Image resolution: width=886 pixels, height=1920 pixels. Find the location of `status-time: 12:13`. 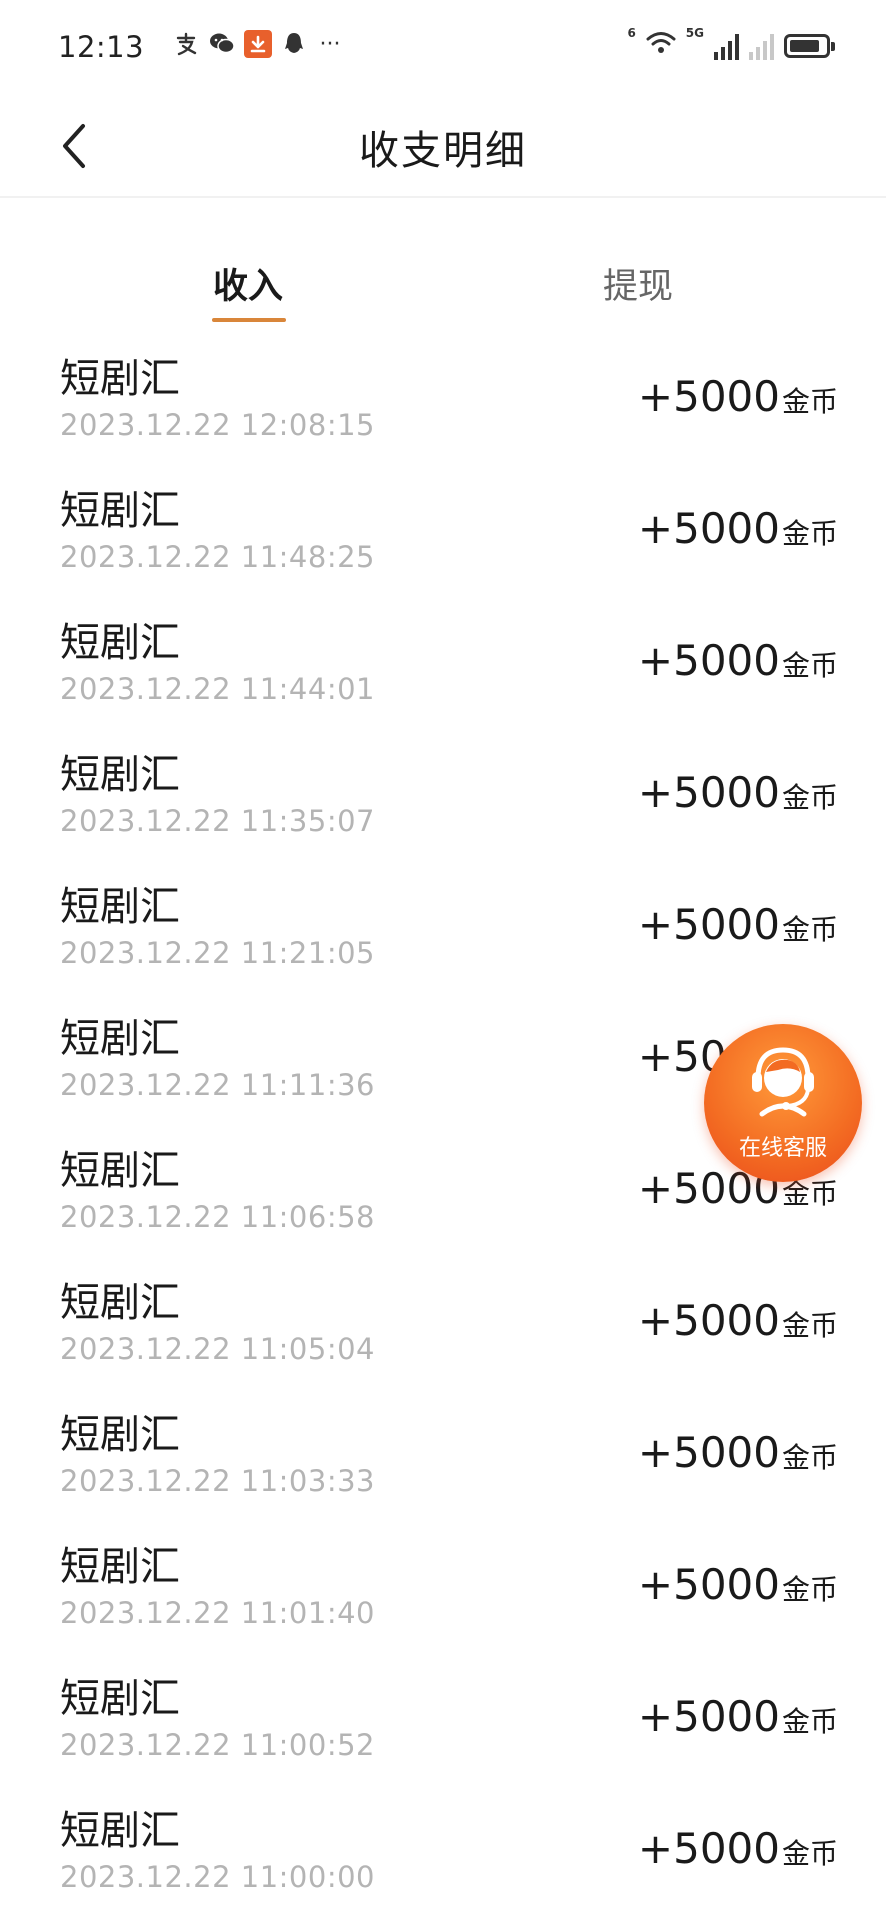

status-time: 12:13 is located at coordinates (101, 47).